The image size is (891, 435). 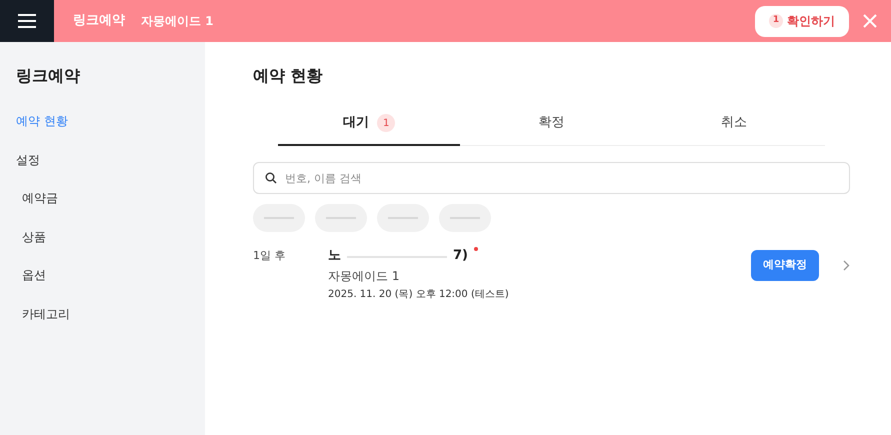 I want to click on confirm-button: 1 확인하기, so click(x=802, y=21).